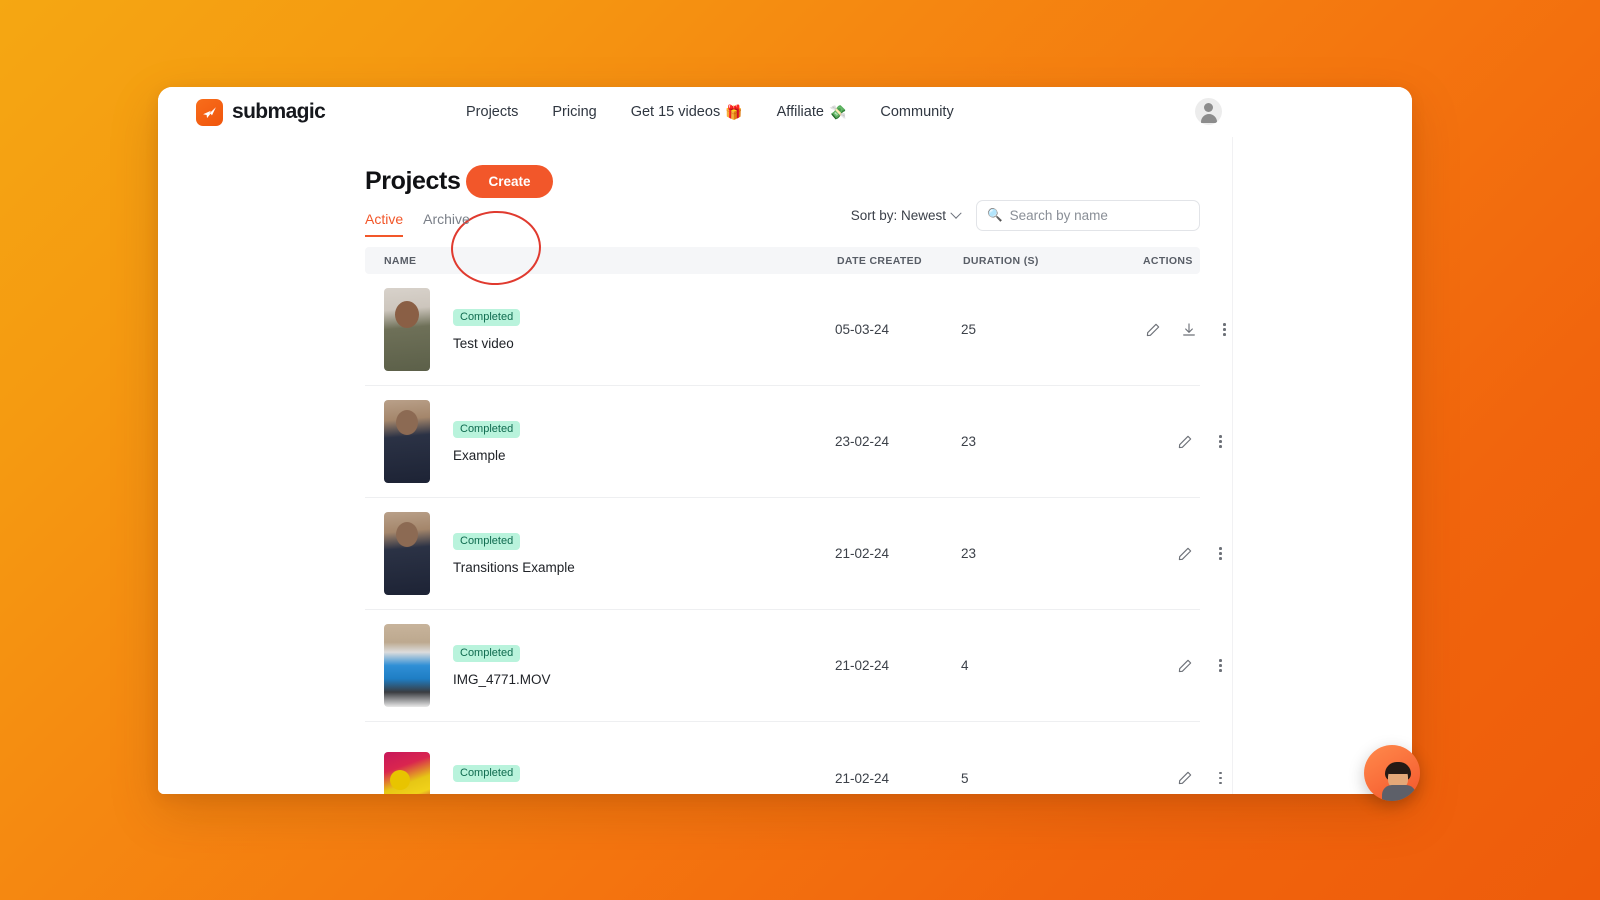  What do you see at coordinates (782, 260) in the screenshot?
I see `table-header-row: NAME DATE CREATED DURATION (S) ACTIONS` at bounding box center [782, 260].